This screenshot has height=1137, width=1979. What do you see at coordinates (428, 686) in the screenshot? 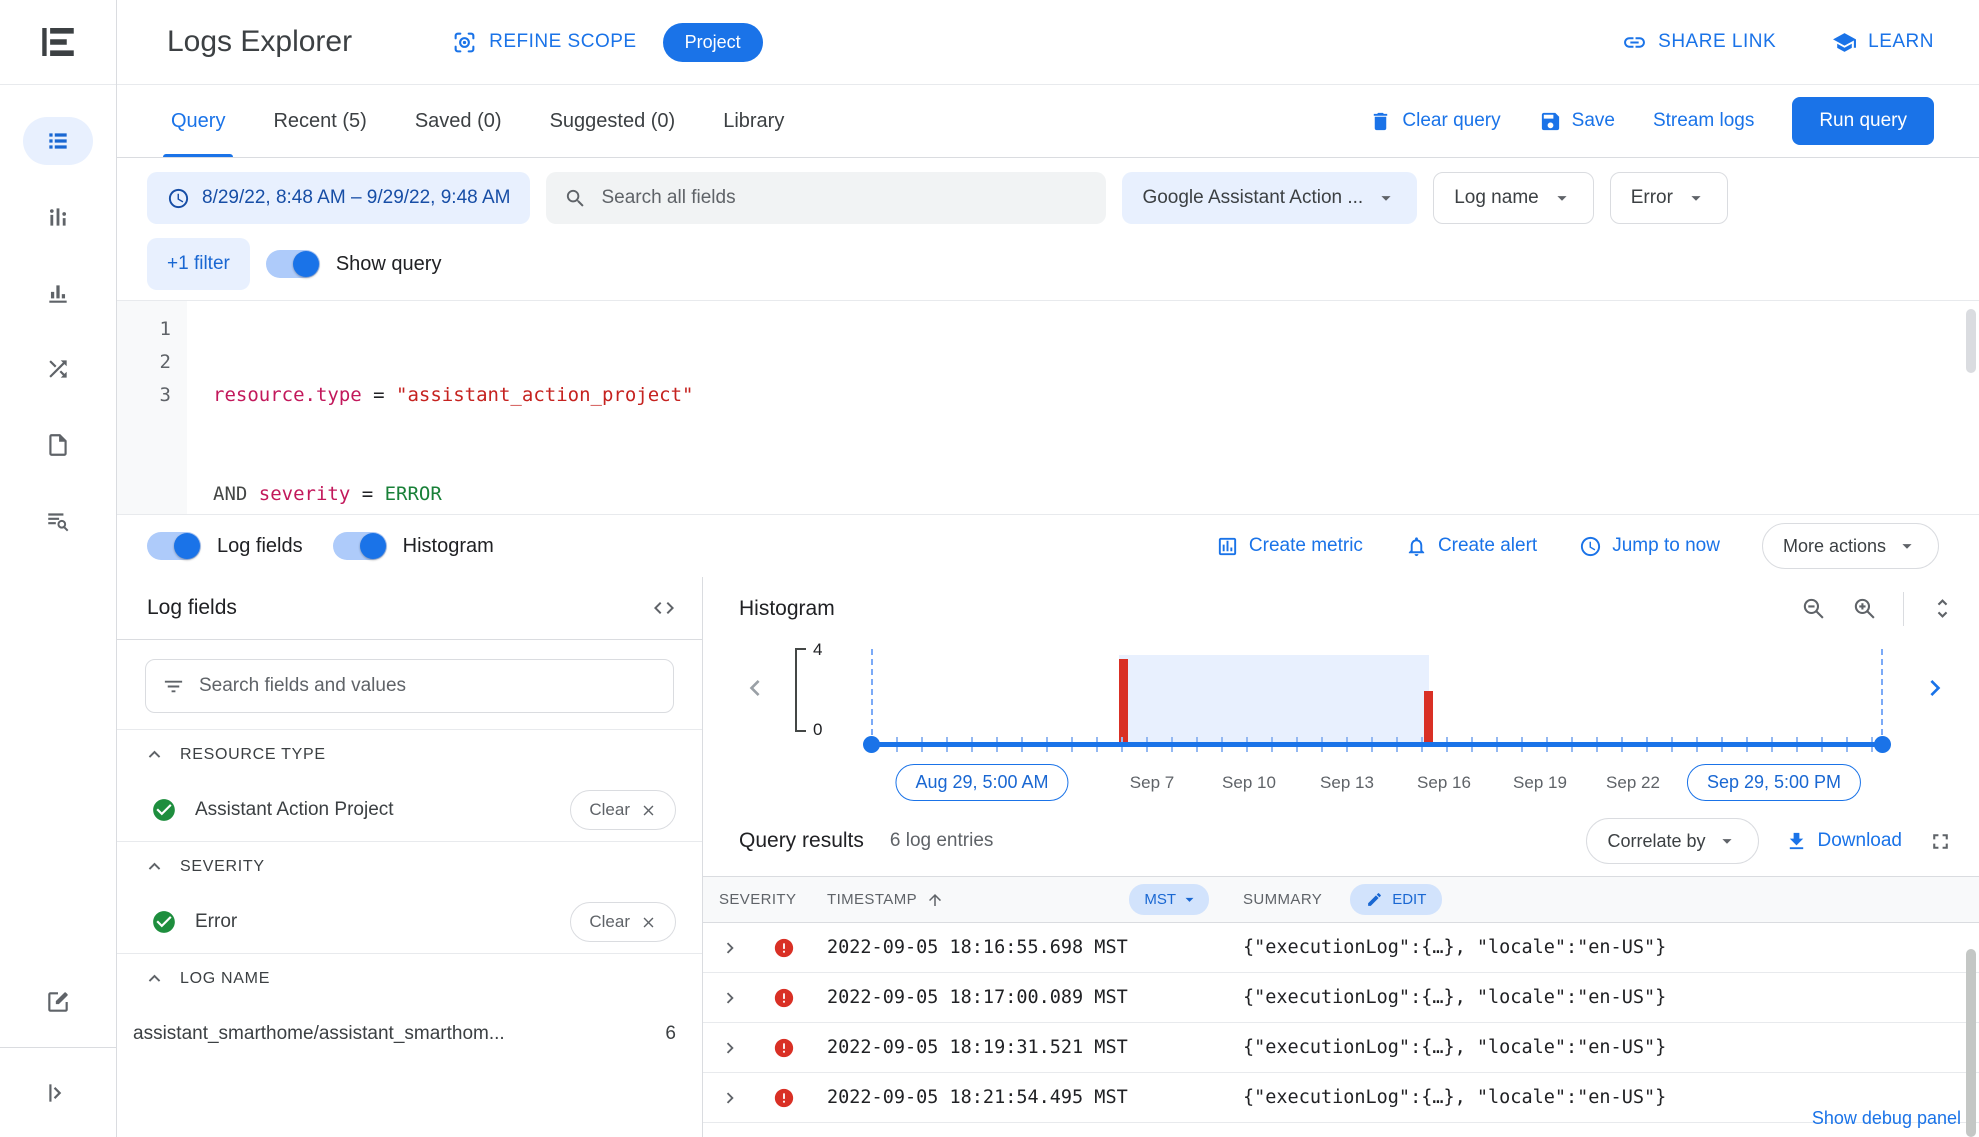
I see `log-fields-search-input` at bounding box center [428, 686].